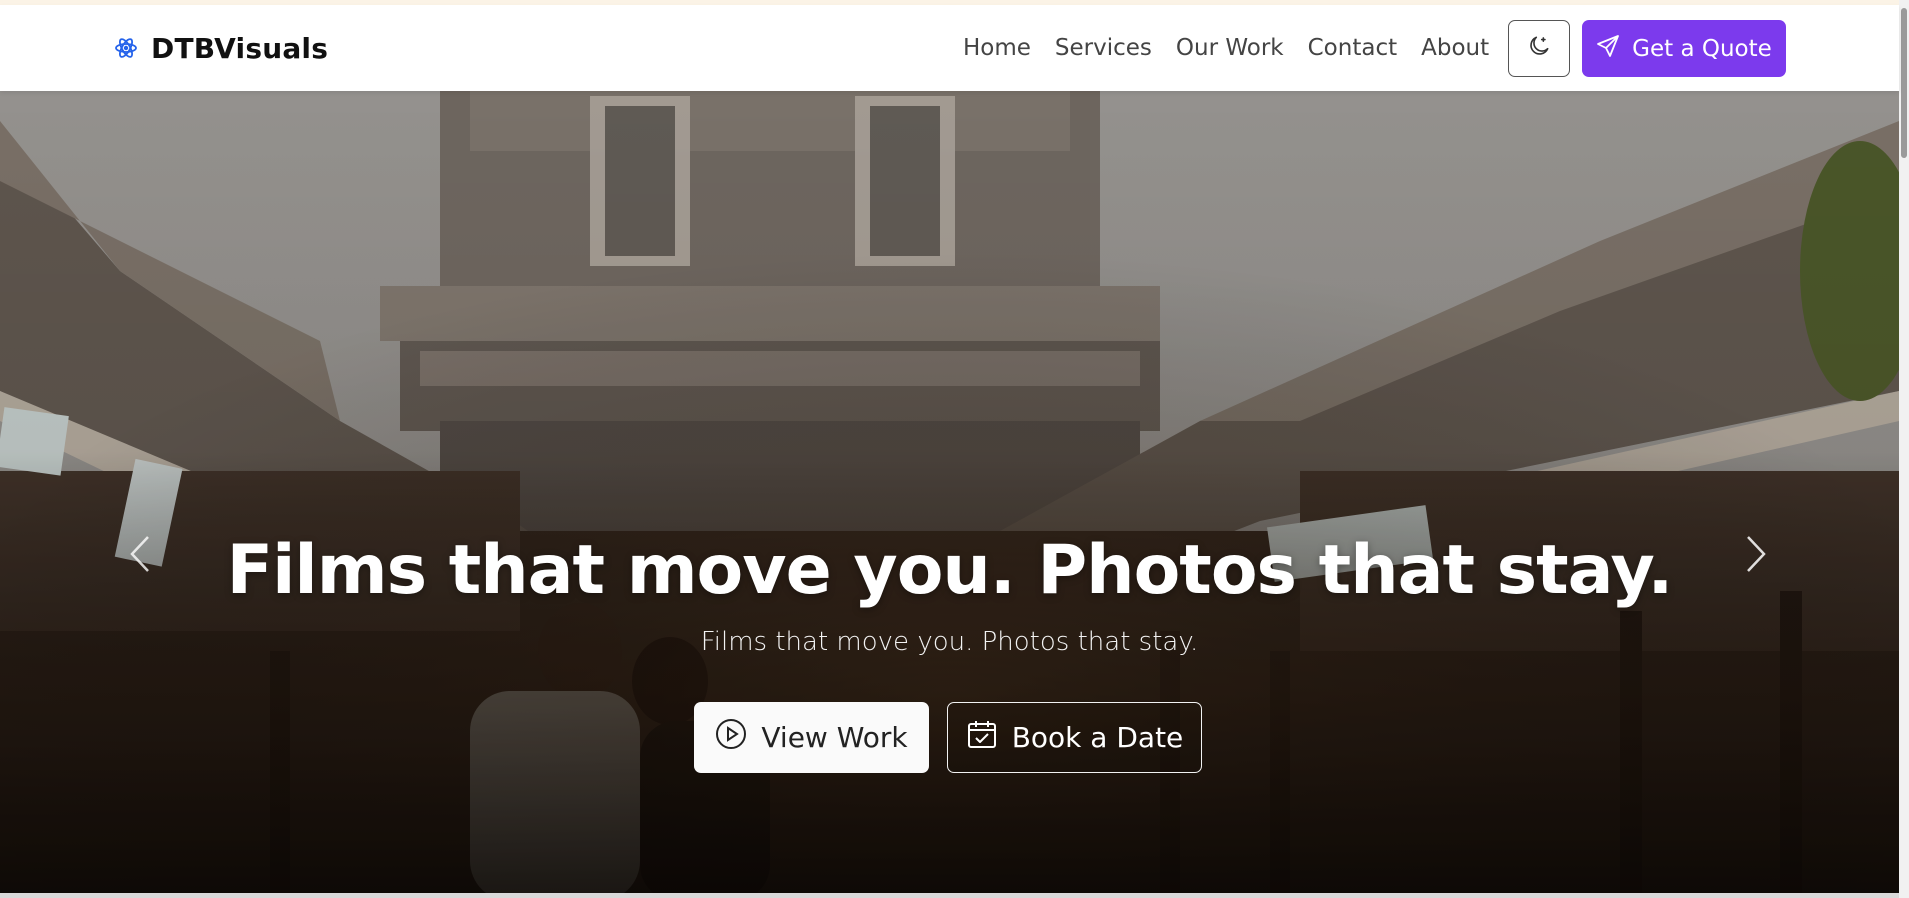 The image size is (1909, 898). I want to click on nav-link-services: Services, so click(1103, 48).